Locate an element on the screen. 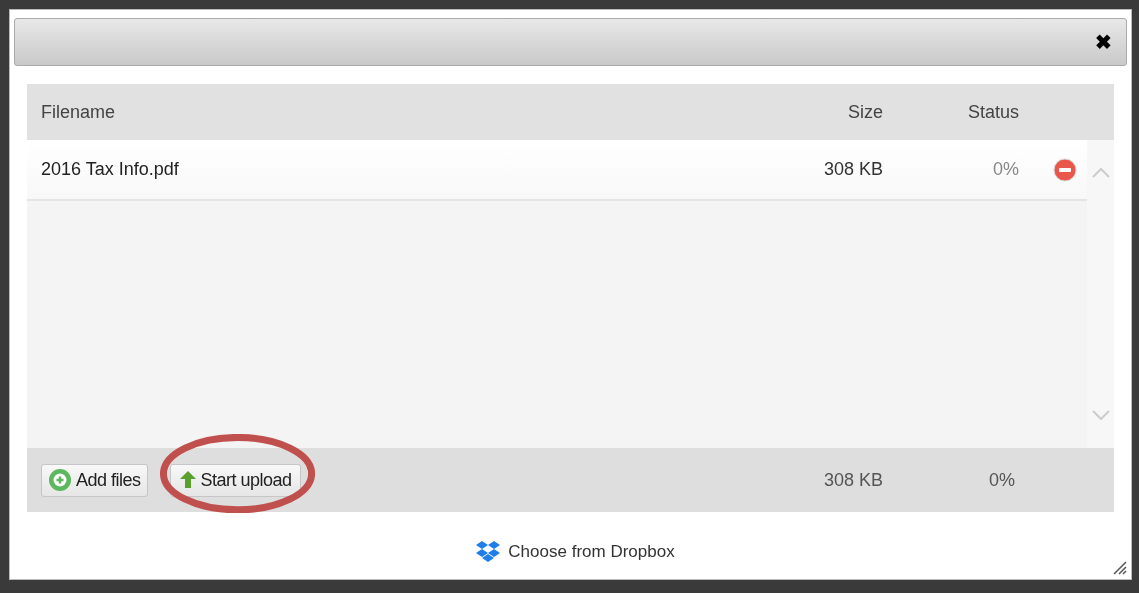 This screenshot has height=593, width=1139. file-row: 2016 Tax Info.pdf 308 KB 0% is located at coordinates (557, 170).